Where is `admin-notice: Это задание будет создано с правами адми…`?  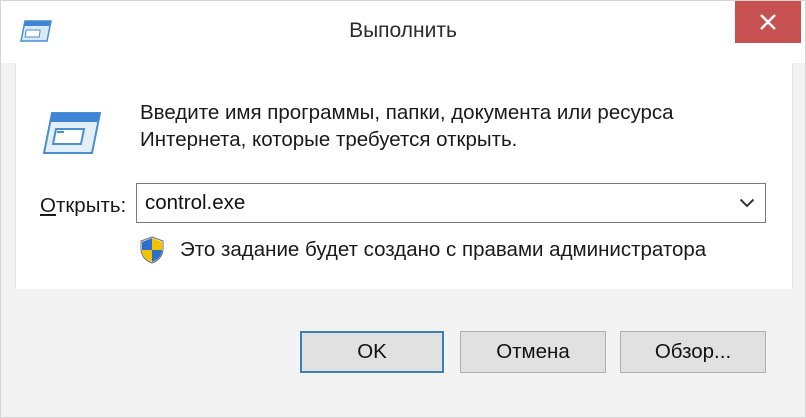 admin-notice: Это задание будет создано с правами адми… is located at coordinates (423, 250).